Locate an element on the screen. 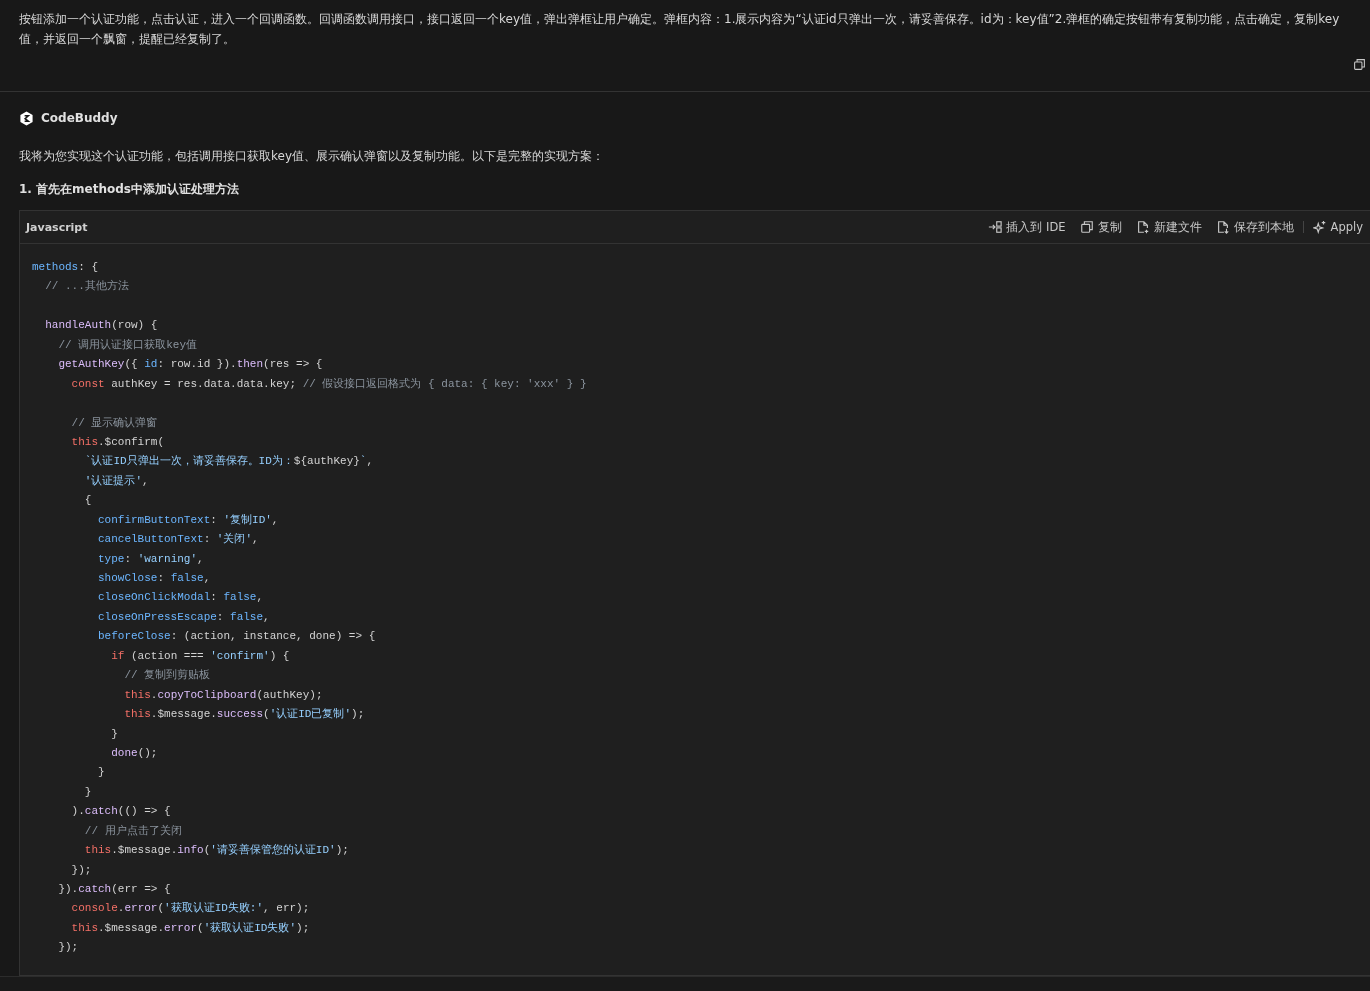 The width and height of the screenshot is (1370, 991). code-line: beforeClose: (action, instance, done) => { is located at coordinates (236, 636).